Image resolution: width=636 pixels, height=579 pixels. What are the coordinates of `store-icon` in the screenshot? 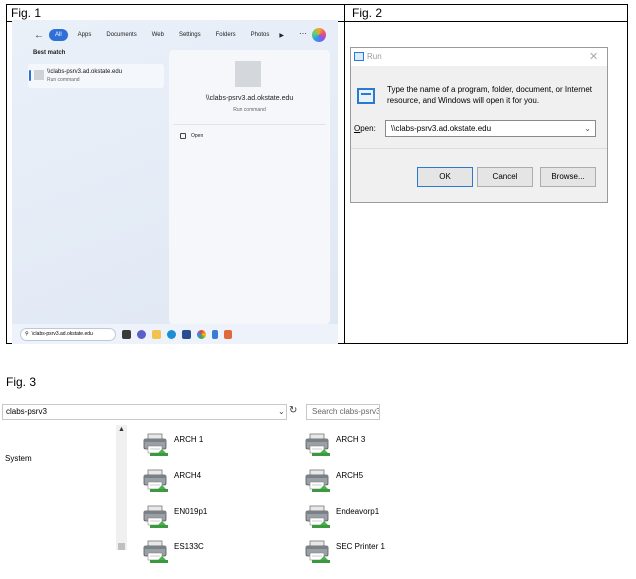 It's located at (186, 334).